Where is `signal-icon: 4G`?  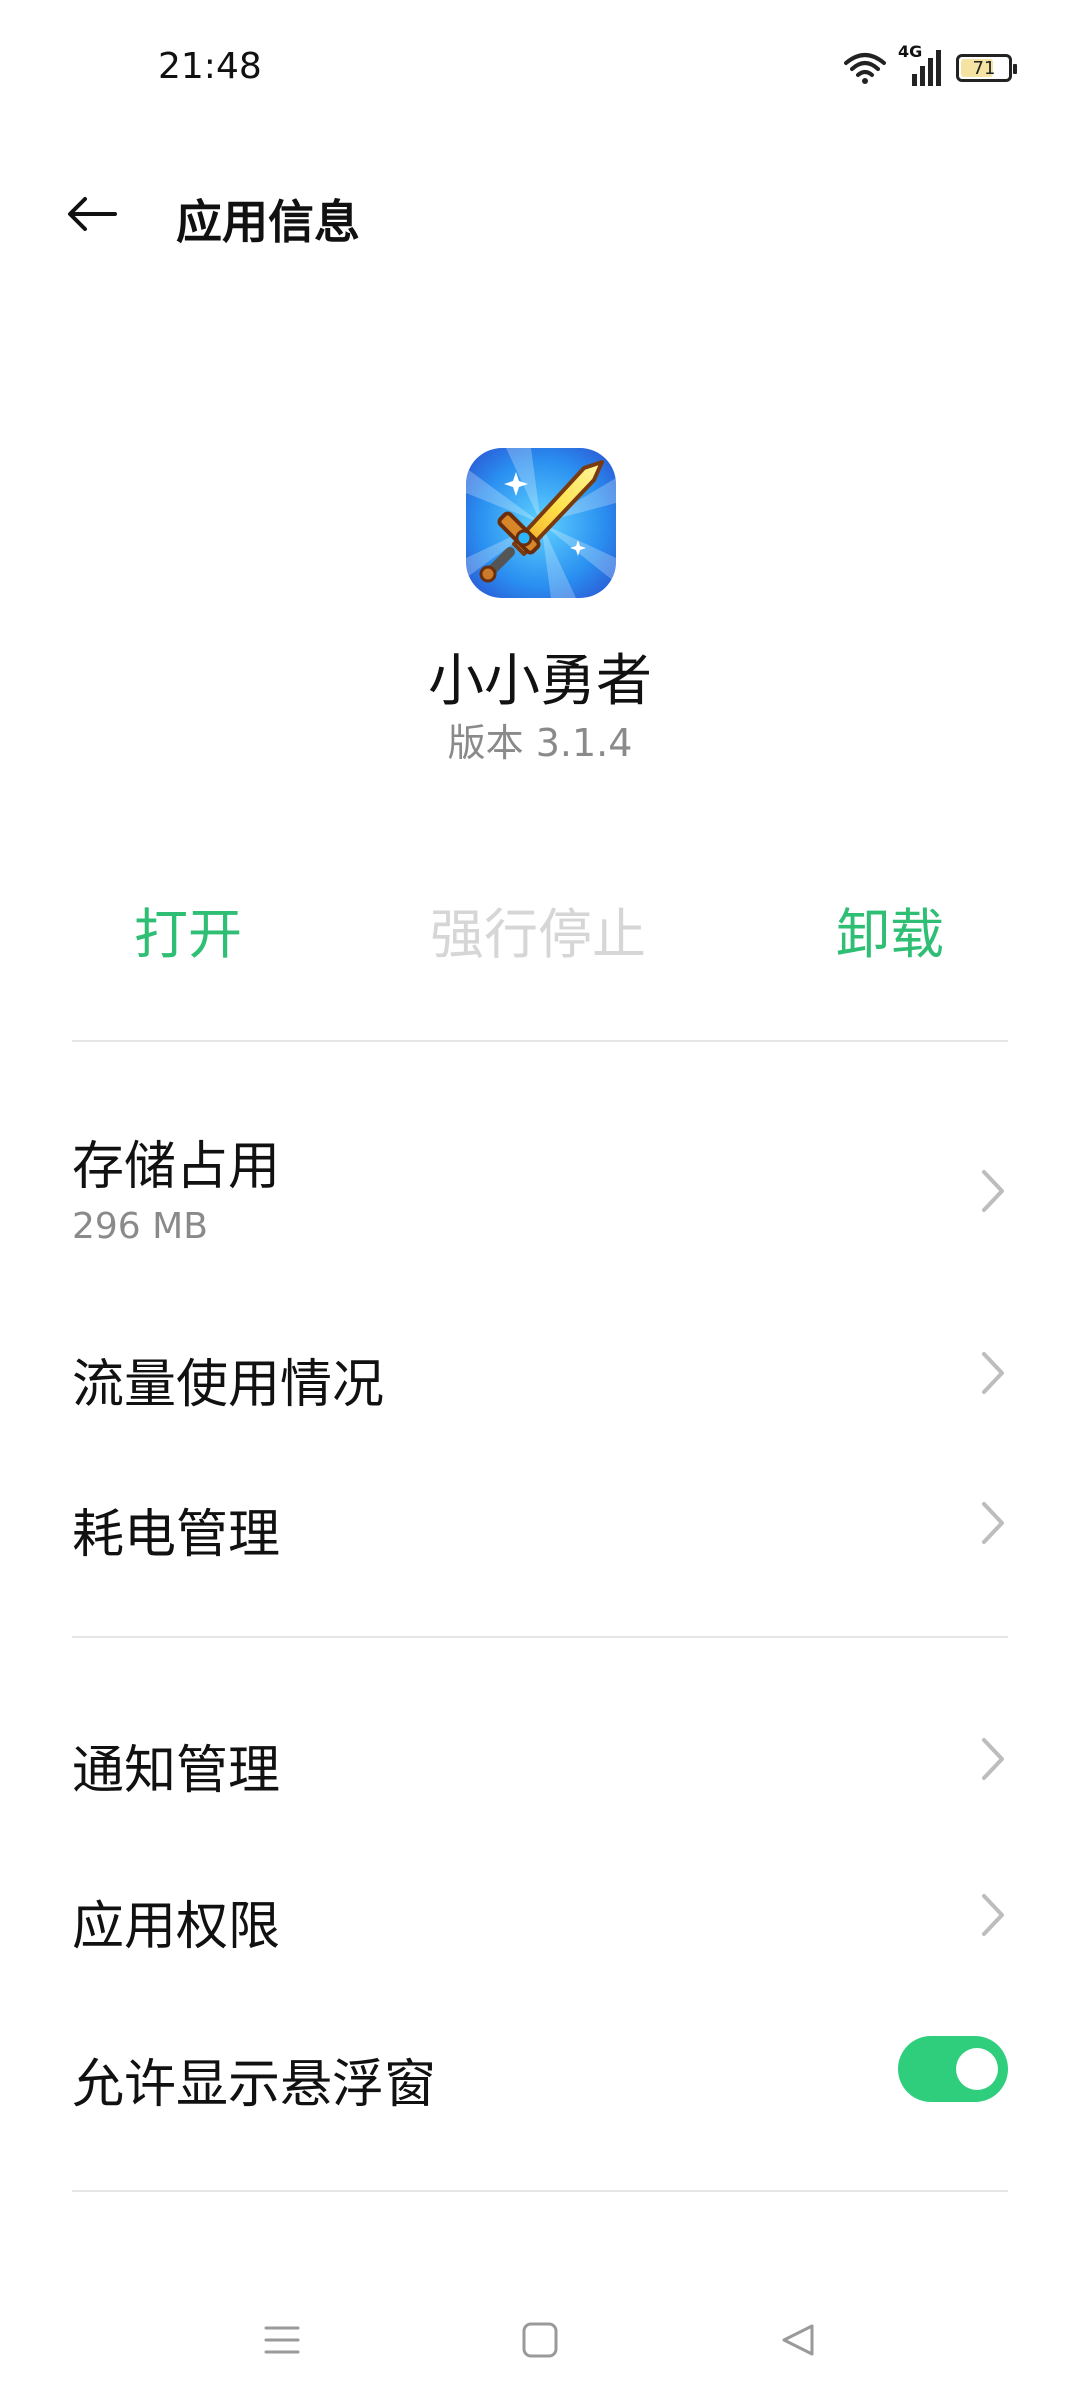
signal-icon: 4G is located at coordinates (921, 65).